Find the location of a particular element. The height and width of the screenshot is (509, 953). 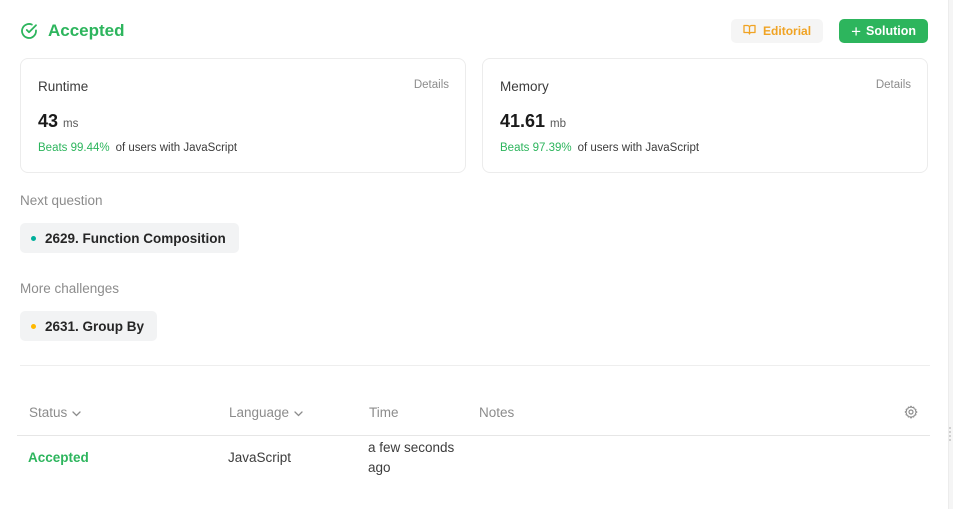

runtime-number: 43 is located at coordinates (48, 121).